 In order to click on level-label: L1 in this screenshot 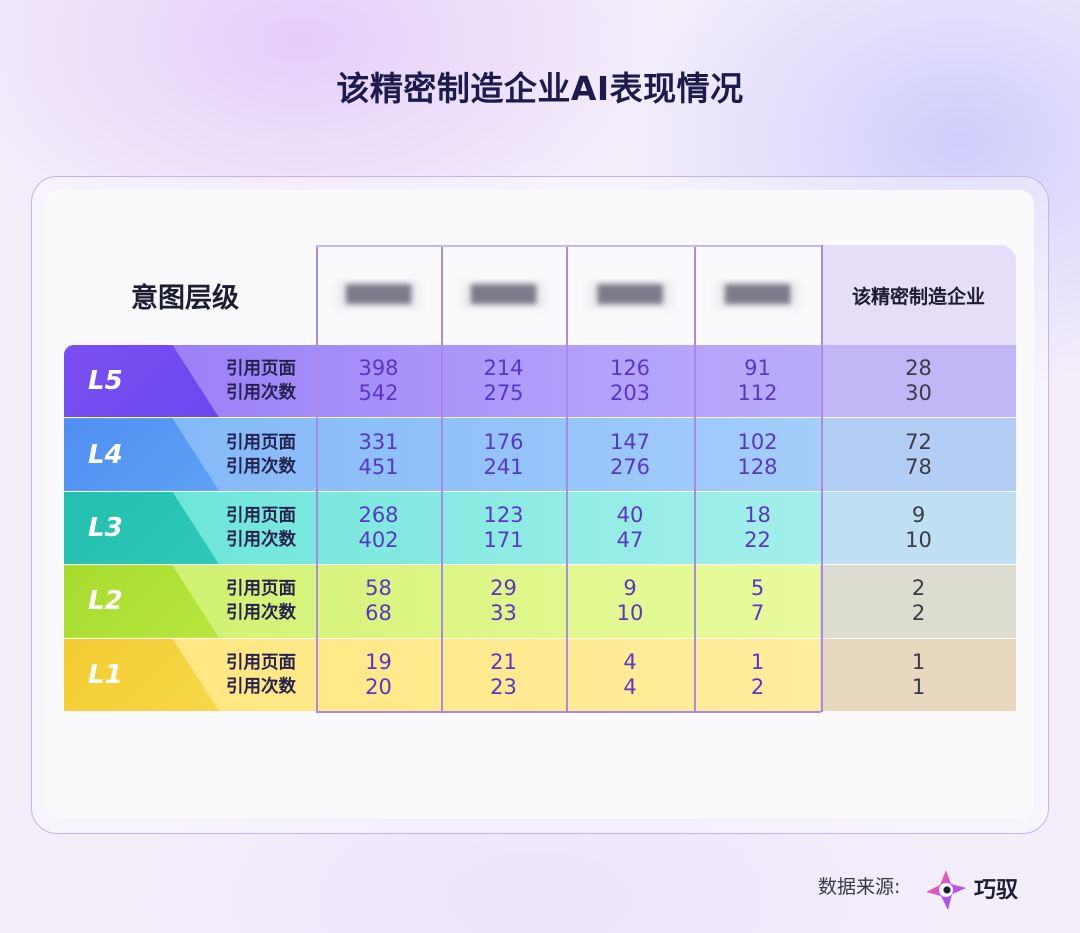, I will do `click(105, 674)`.